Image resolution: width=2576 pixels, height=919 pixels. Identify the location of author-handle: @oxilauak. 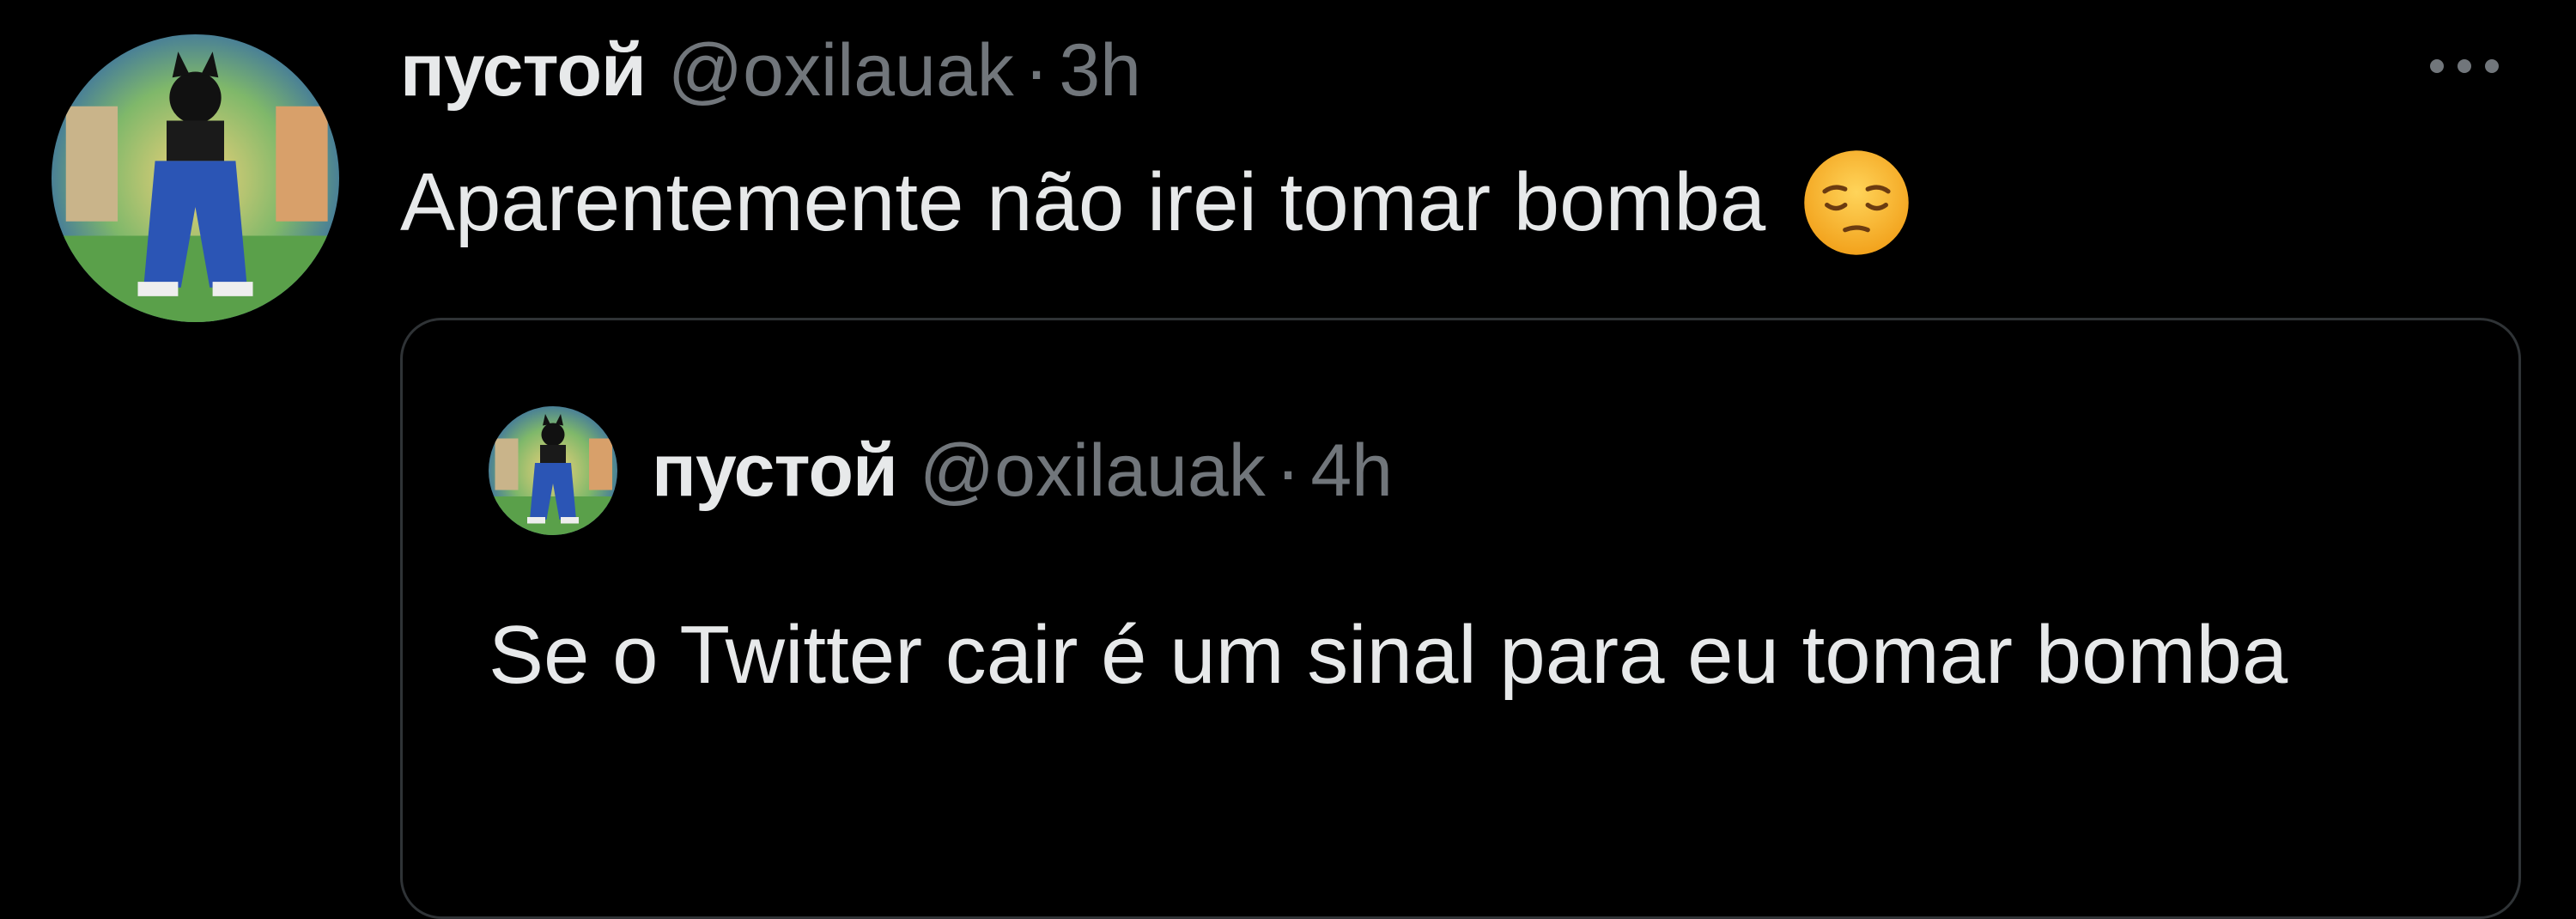
(841, 70).